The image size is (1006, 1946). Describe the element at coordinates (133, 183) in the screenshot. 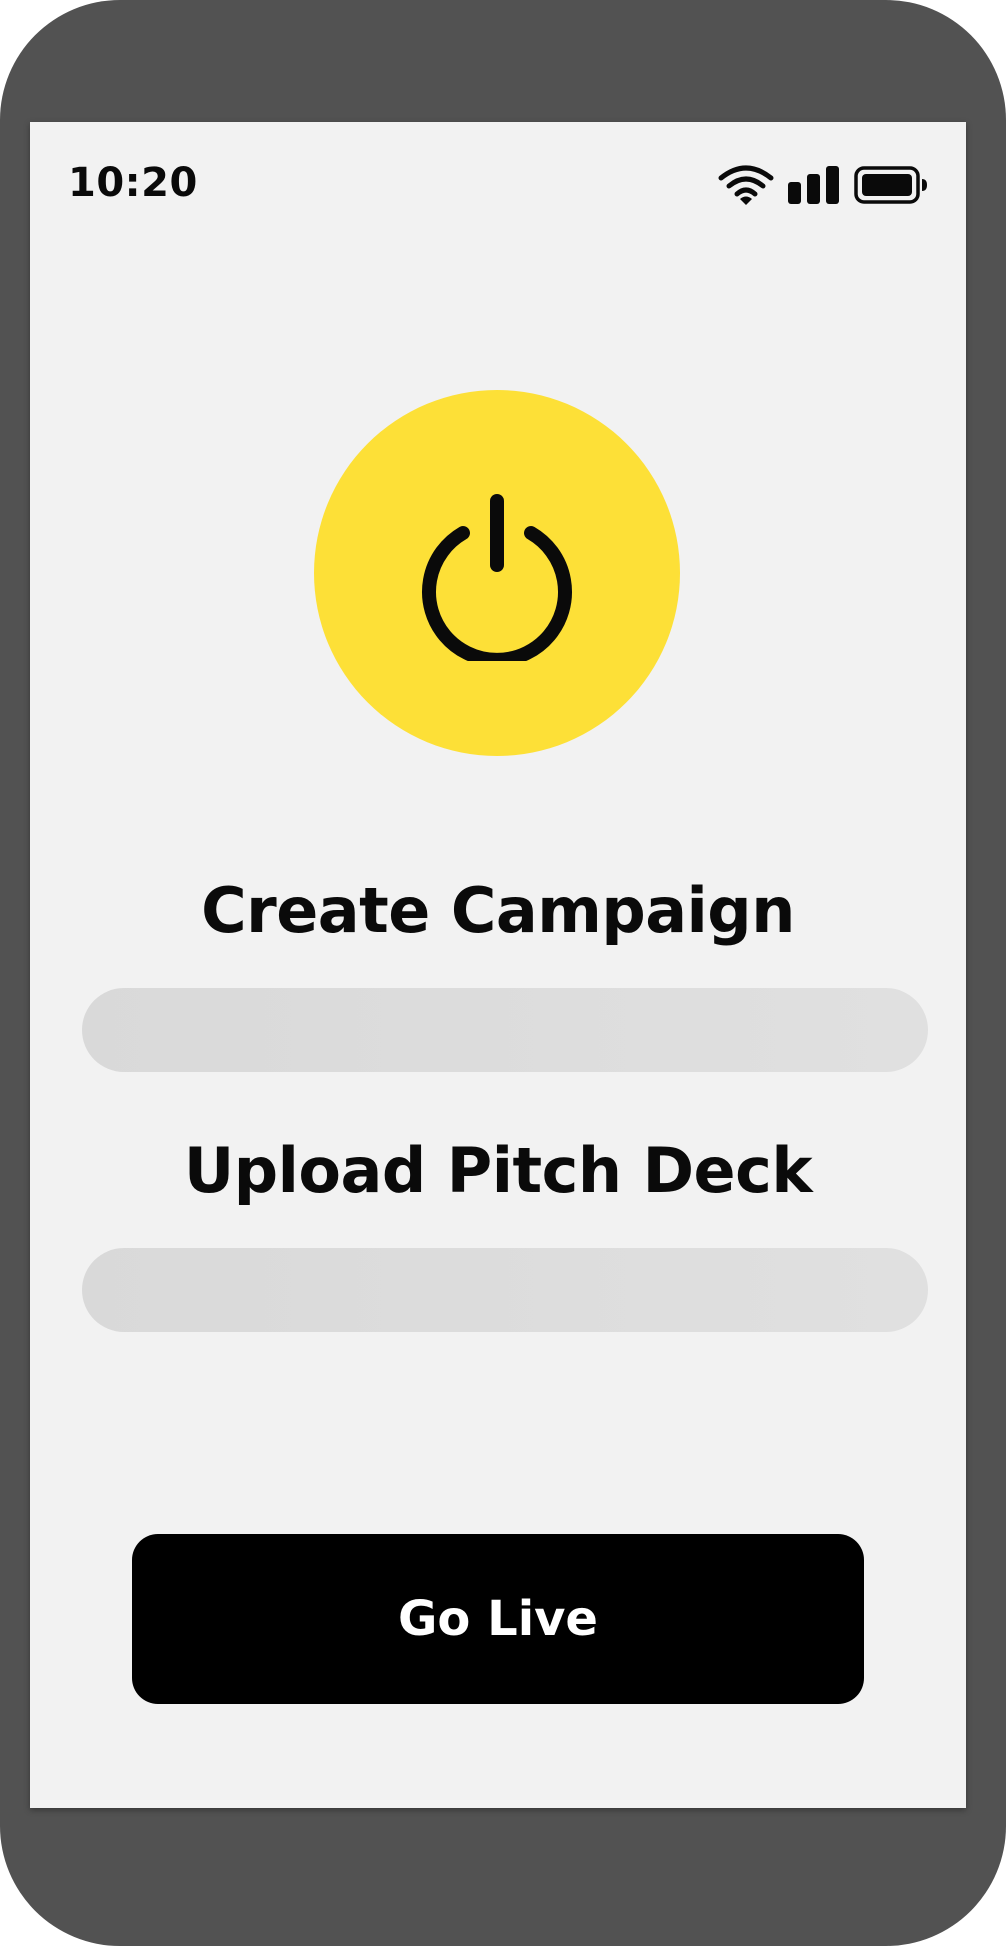

I see `status-time: 10:20` at that location.